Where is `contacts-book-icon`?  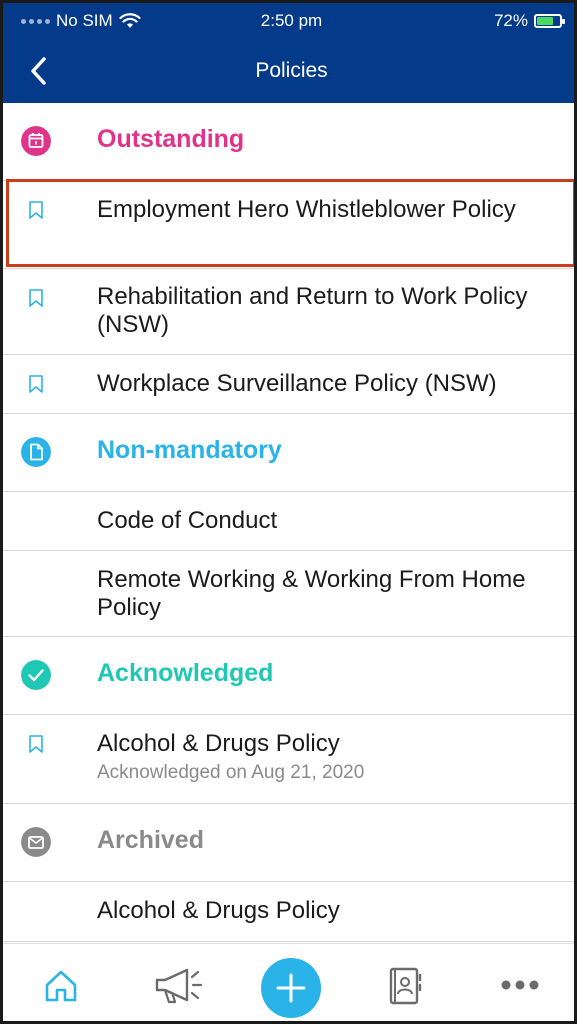
contacts-book-icon is located at coordinates (405, 986).